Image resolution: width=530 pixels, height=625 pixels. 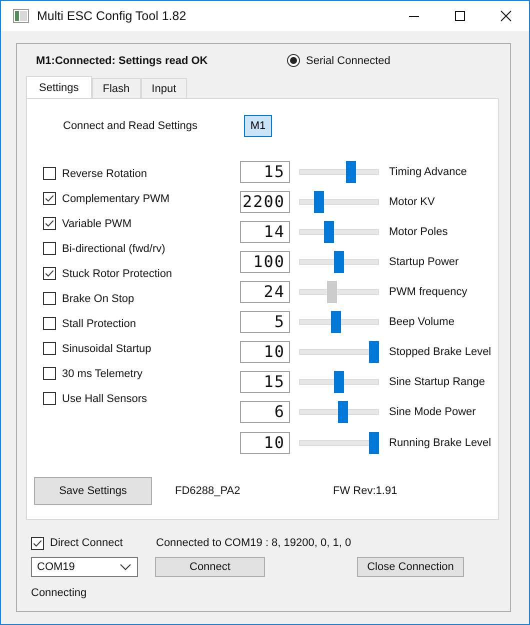 What do you see at coordinates (99, 324) in the screenshot?
I see `option-label: Stall Protection` at bounding box center [99, 324].